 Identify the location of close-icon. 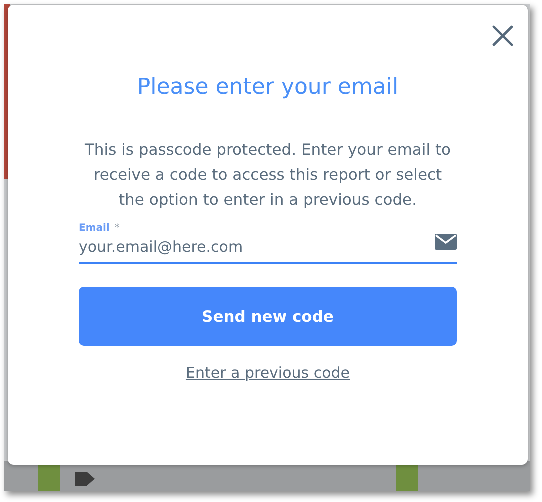
(503, 36).